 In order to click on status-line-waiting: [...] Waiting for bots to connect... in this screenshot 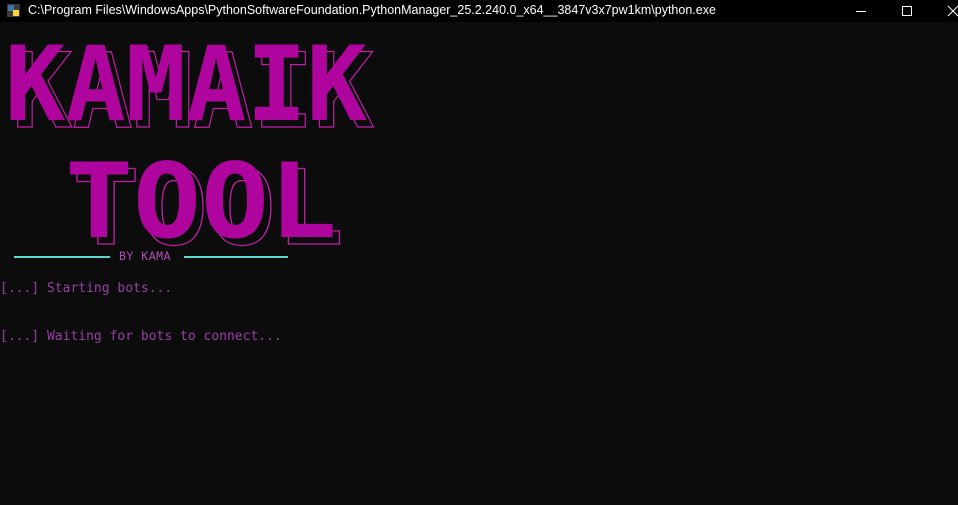, I will do `click(141, 336)`.